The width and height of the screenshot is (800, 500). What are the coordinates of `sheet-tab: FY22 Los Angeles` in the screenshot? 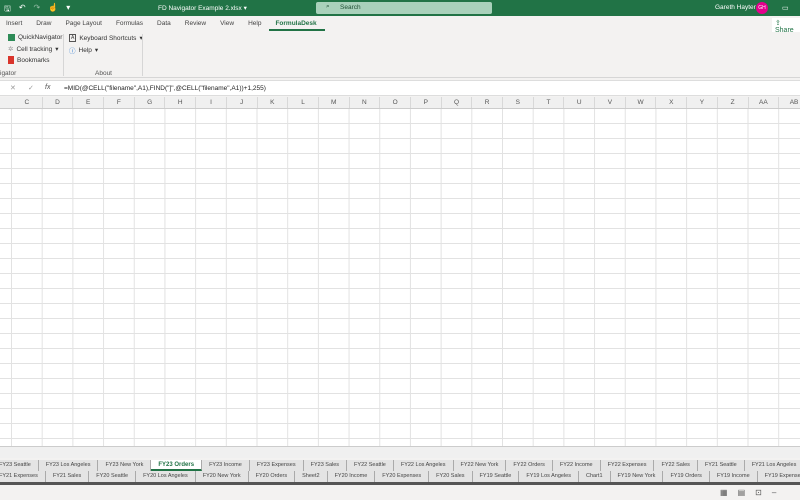 It's located at (423, 465).